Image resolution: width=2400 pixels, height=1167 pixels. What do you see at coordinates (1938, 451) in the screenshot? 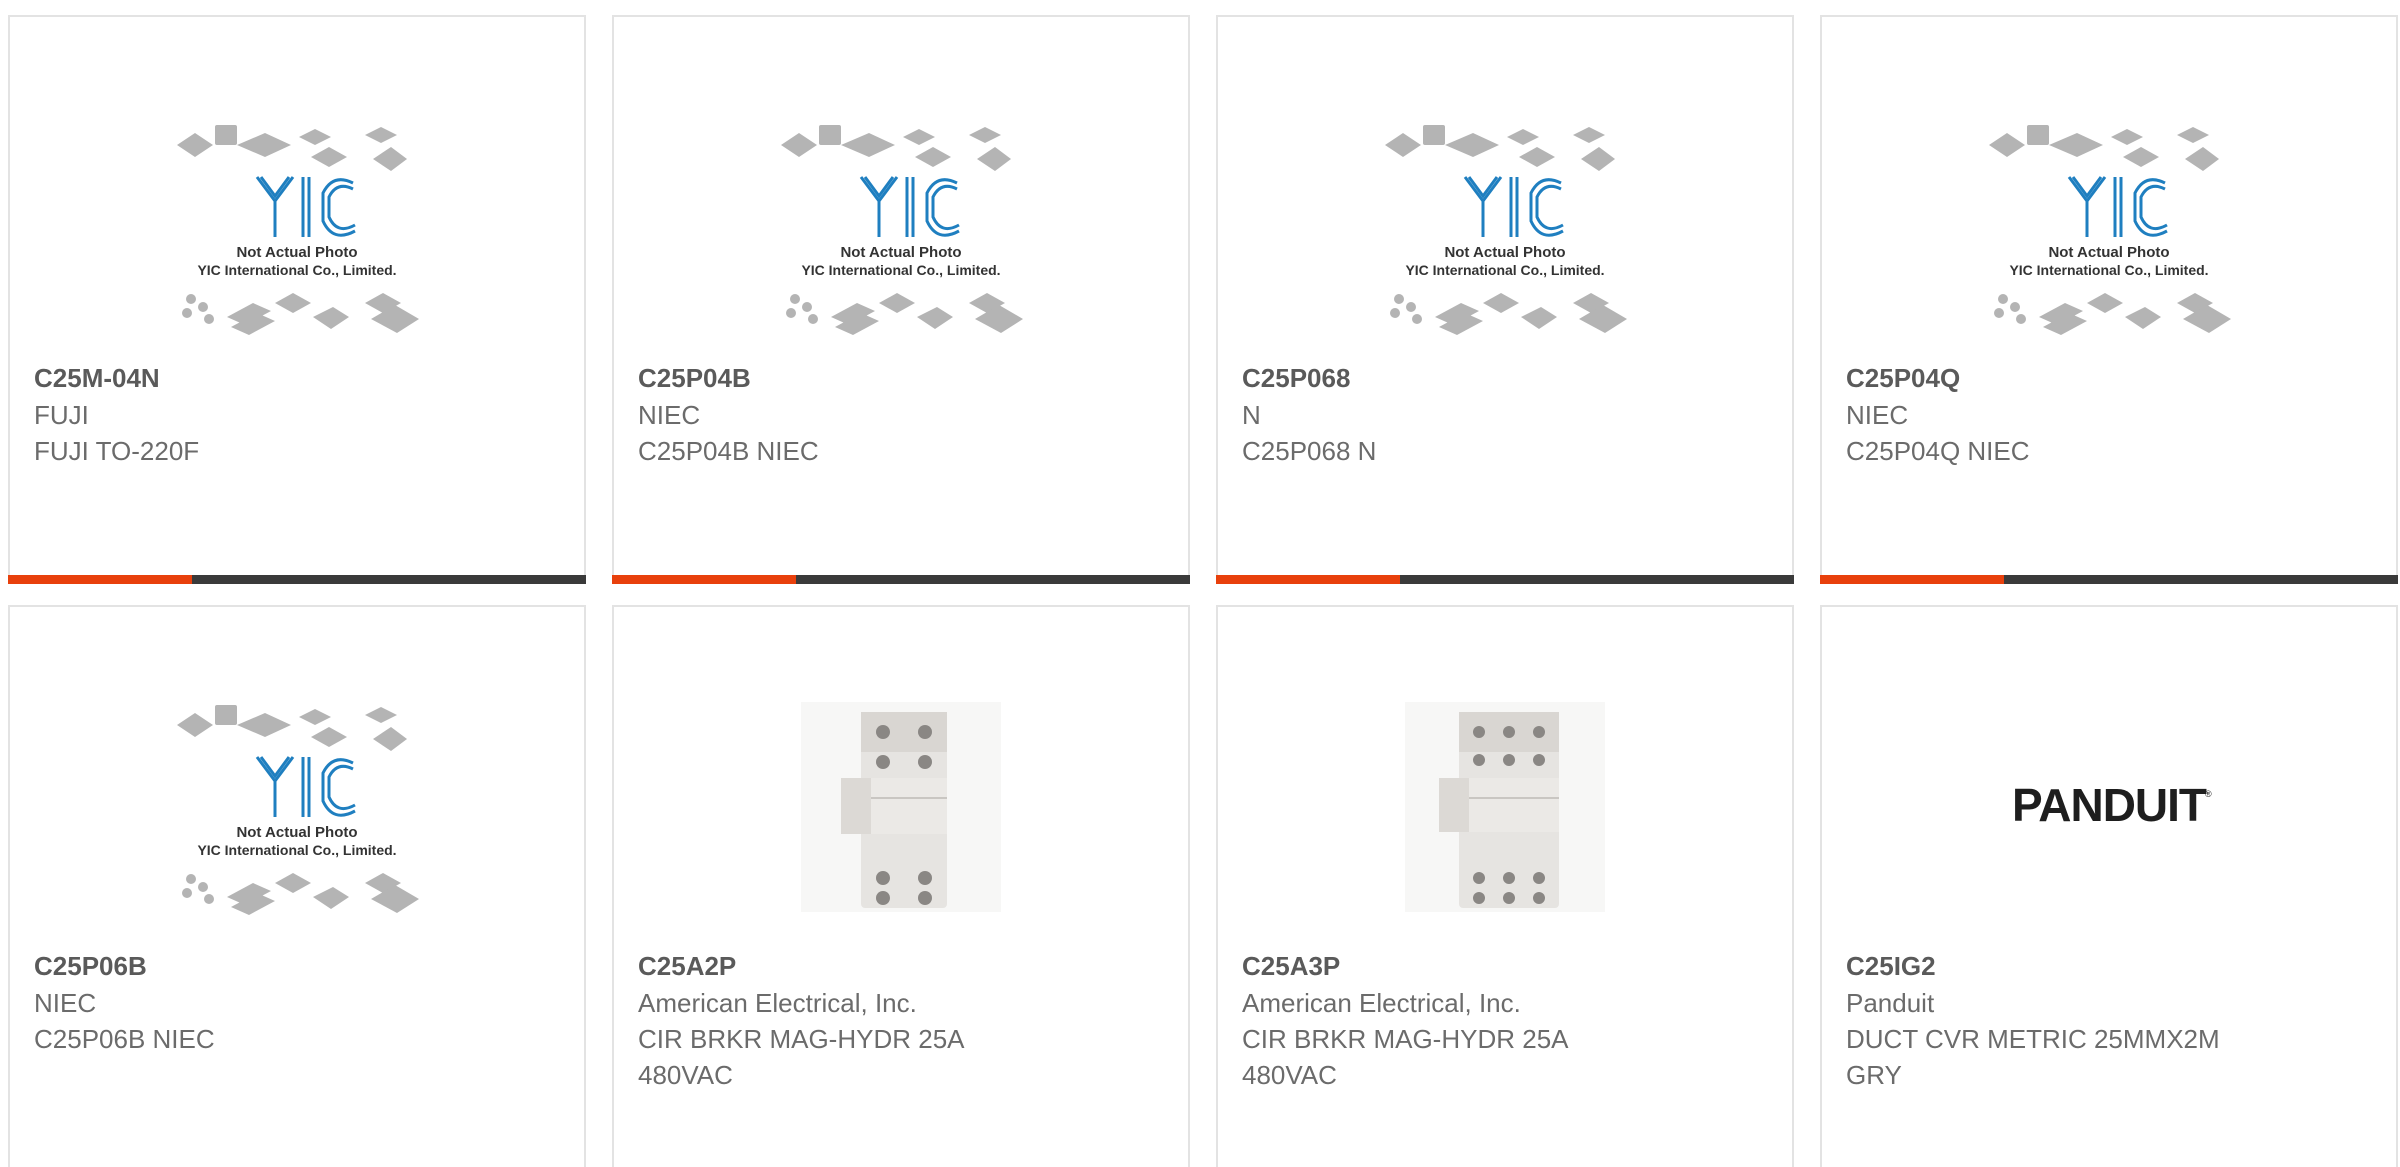
I see `description: C25P04Q NIEC` at bounding box center [1938, 451].